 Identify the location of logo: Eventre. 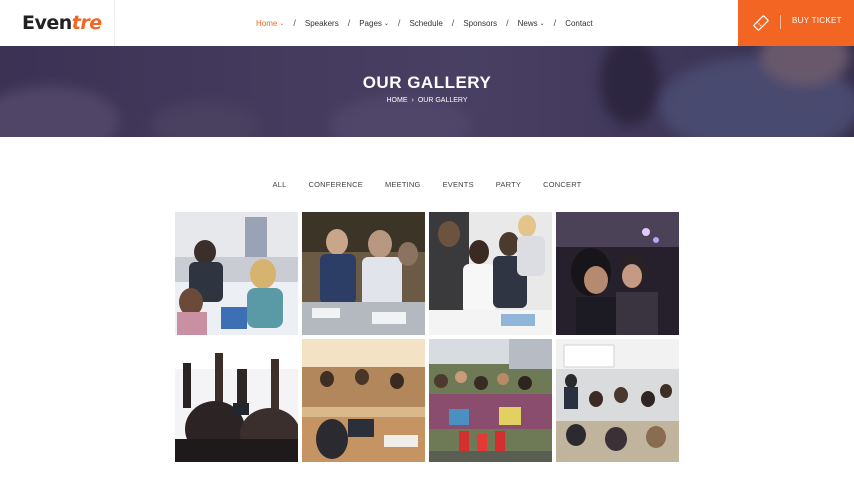
(62, 23).